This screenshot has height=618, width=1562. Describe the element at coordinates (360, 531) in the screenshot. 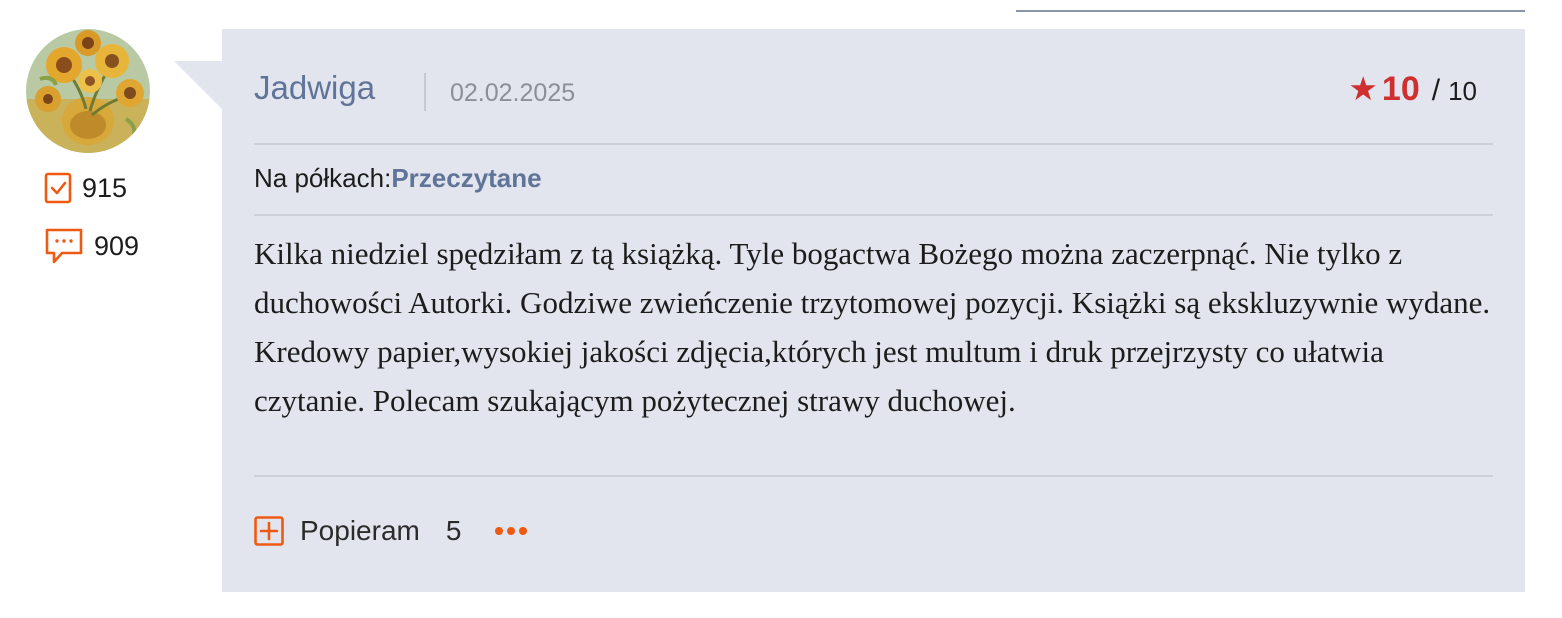

I see `support-button: Popieram` at that location.